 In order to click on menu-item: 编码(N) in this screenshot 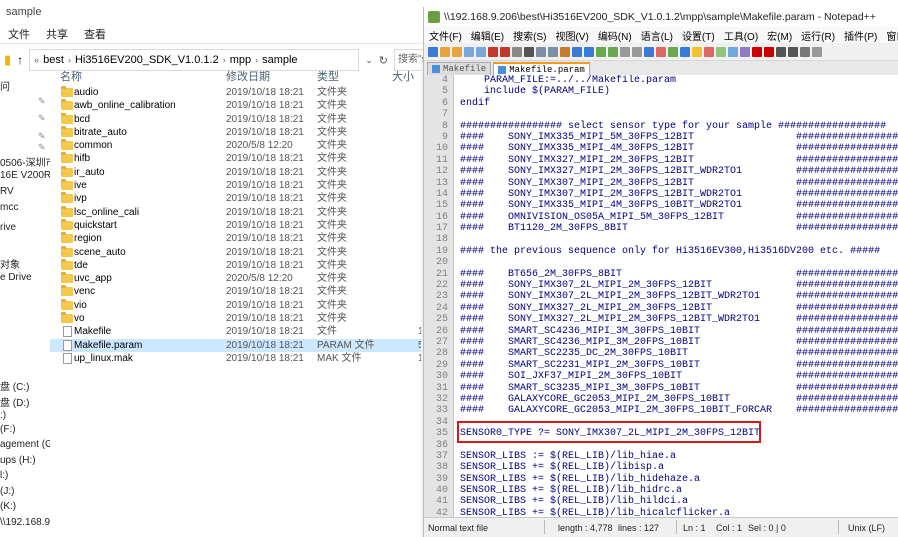, I will do `click(615, 35)`.